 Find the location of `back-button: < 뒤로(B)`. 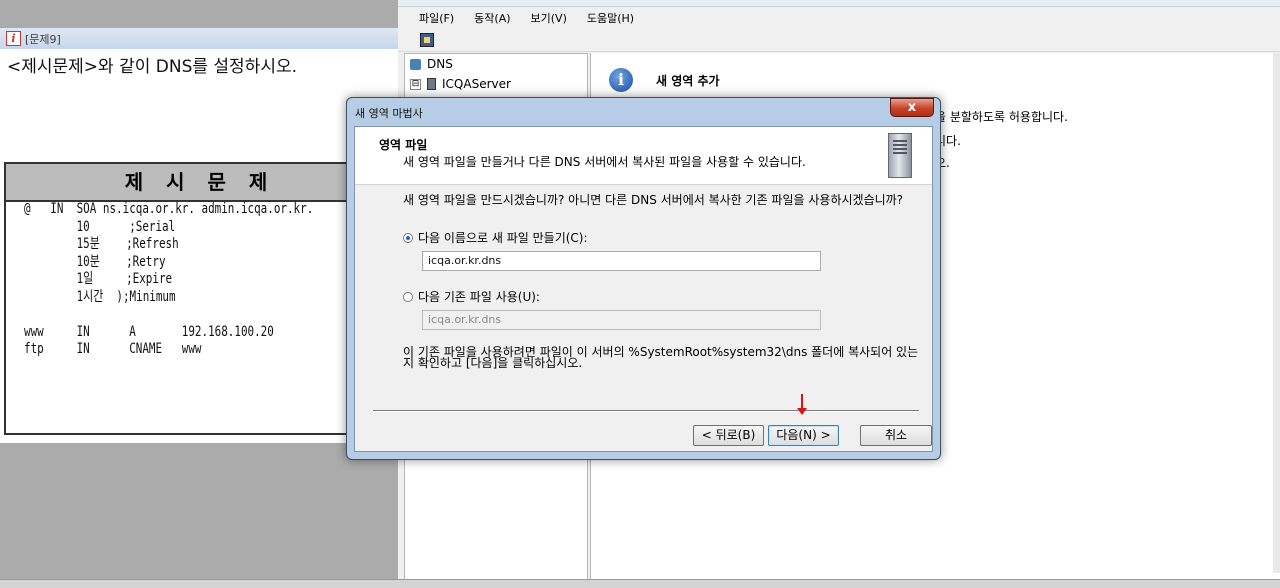

back-button: < 뒤로(B) is located at coordinates (728, 435).